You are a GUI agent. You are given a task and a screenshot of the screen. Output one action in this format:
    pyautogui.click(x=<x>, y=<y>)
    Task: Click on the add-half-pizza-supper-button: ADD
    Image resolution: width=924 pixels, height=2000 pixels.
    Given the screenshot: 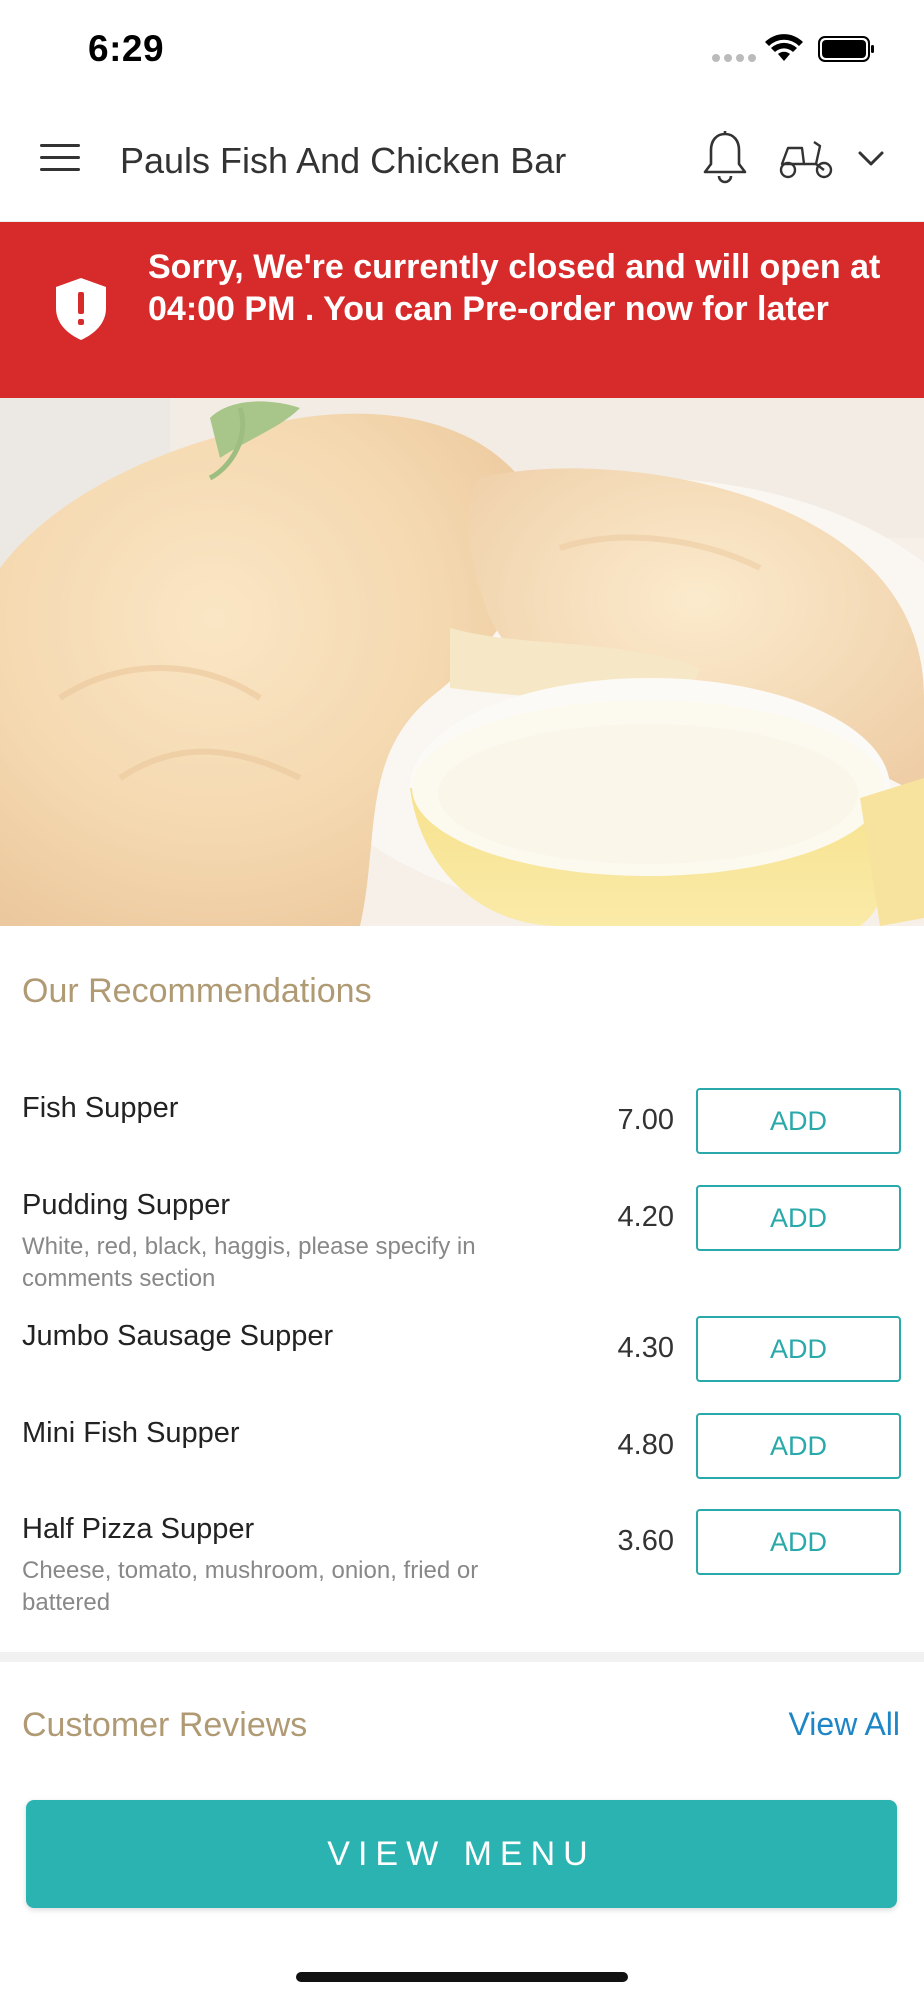 What is the action you would take?
    pyautogui.click(x=798, y=1542)
    